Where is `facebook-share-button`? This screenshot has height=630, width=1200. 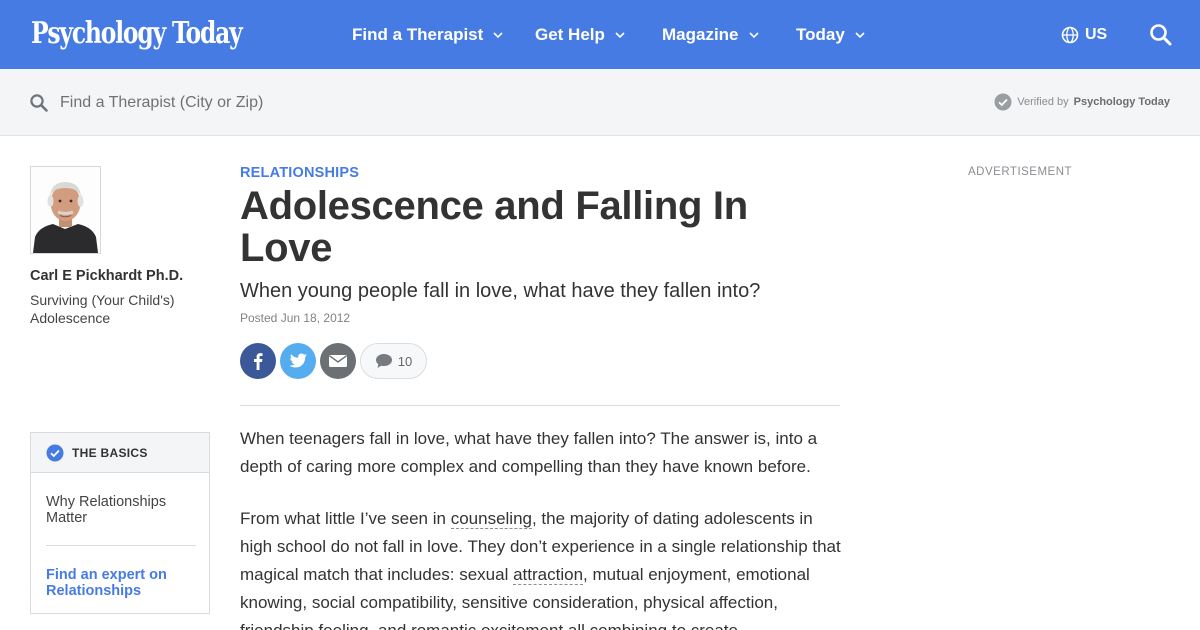
facebook-share-button is located at coordinates (258, 361).